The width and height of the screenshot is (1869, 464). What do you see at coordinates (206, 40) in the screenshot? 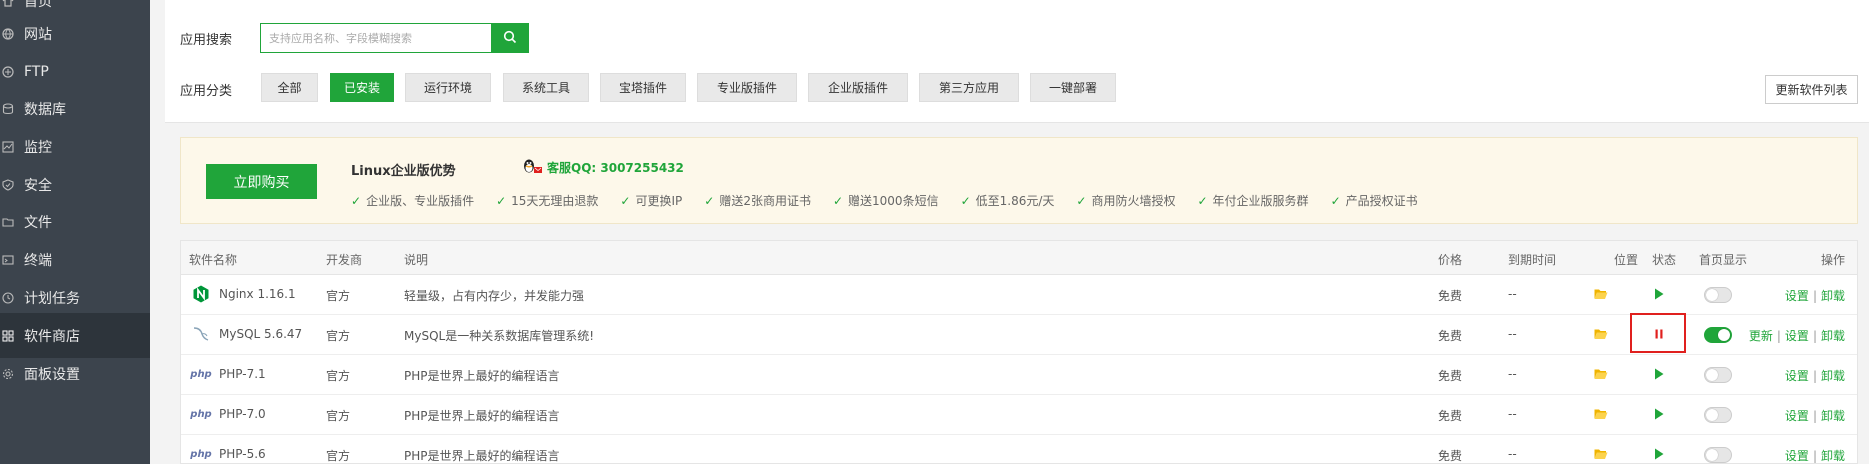
I see `search-label: 应用搜索` at bounding box center [206, 40].